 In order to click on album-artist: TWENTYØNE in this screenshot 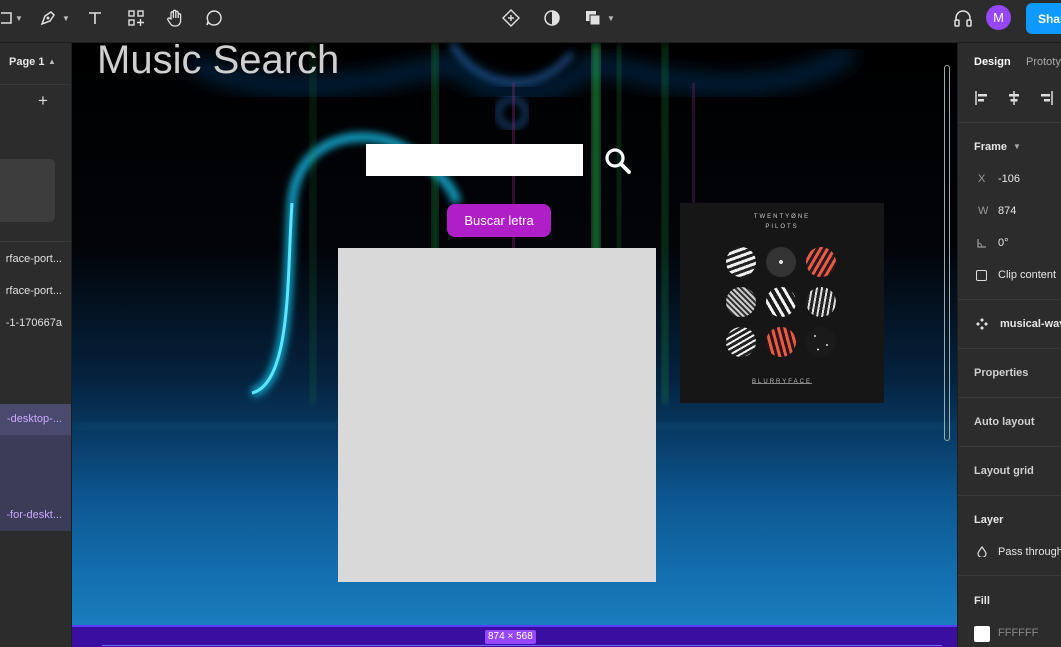, I will do `click(782, 217)`.